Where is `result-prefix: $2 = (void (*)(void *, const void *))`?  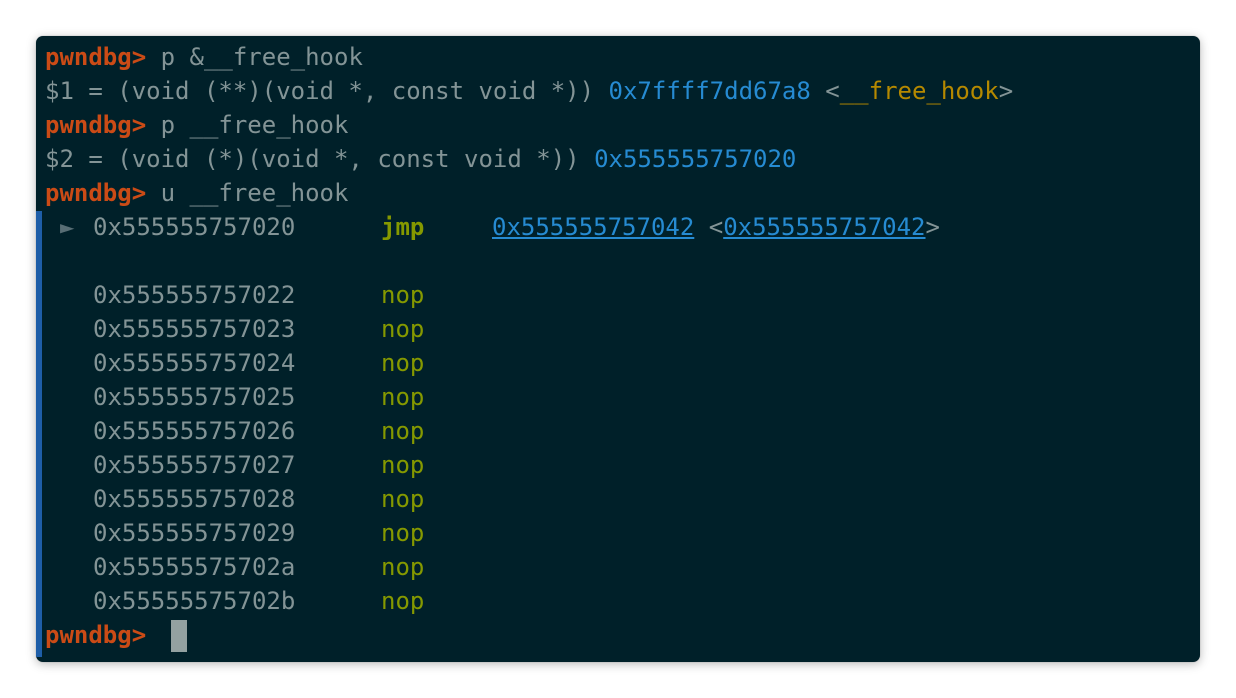
result-prefix: $2 = (void (*)(void *, const void *)) is located at coordinates (320, 159).